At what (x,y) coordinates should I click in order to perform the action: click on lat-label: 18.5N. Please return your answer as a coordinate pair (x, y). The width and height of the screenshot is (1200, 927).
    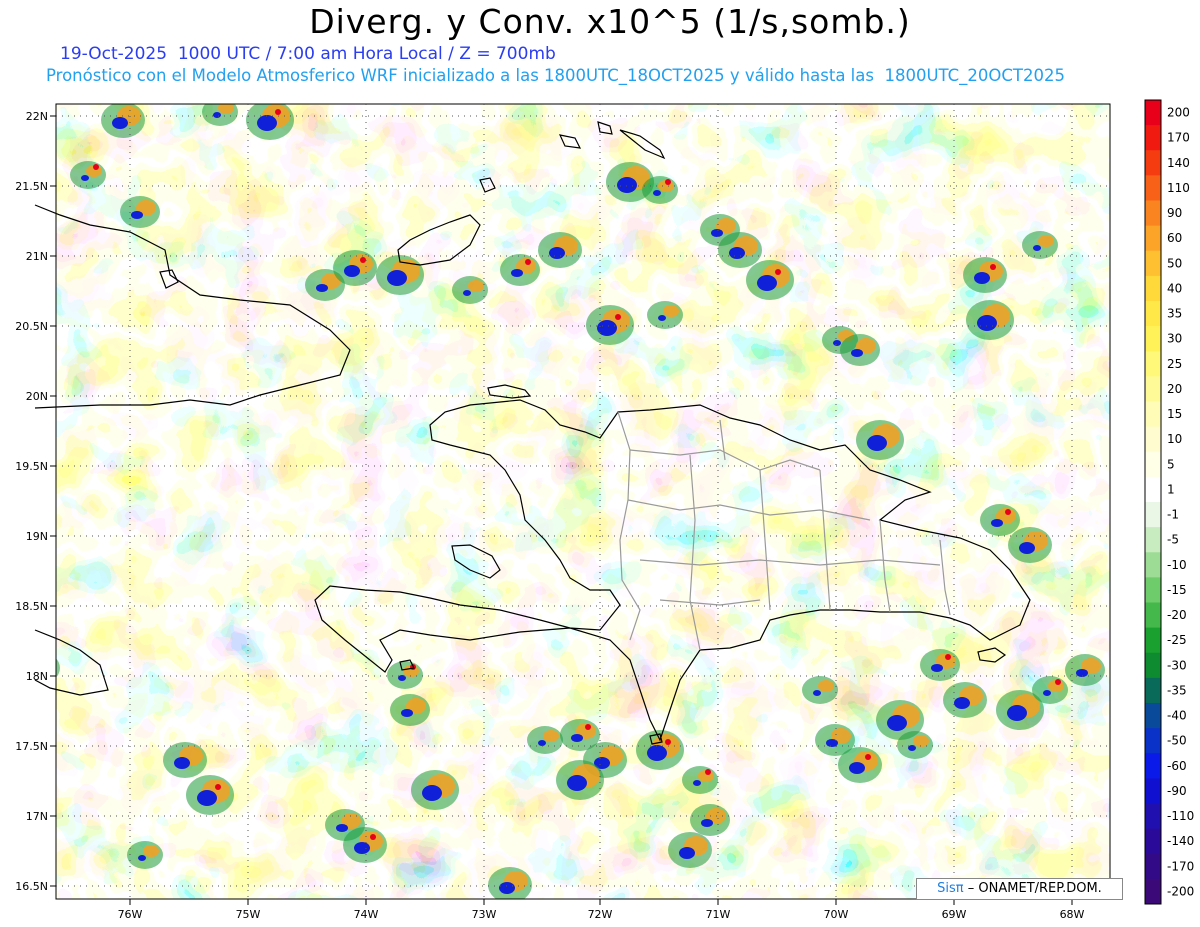
    Looking at the image, I should click on (31, 606).